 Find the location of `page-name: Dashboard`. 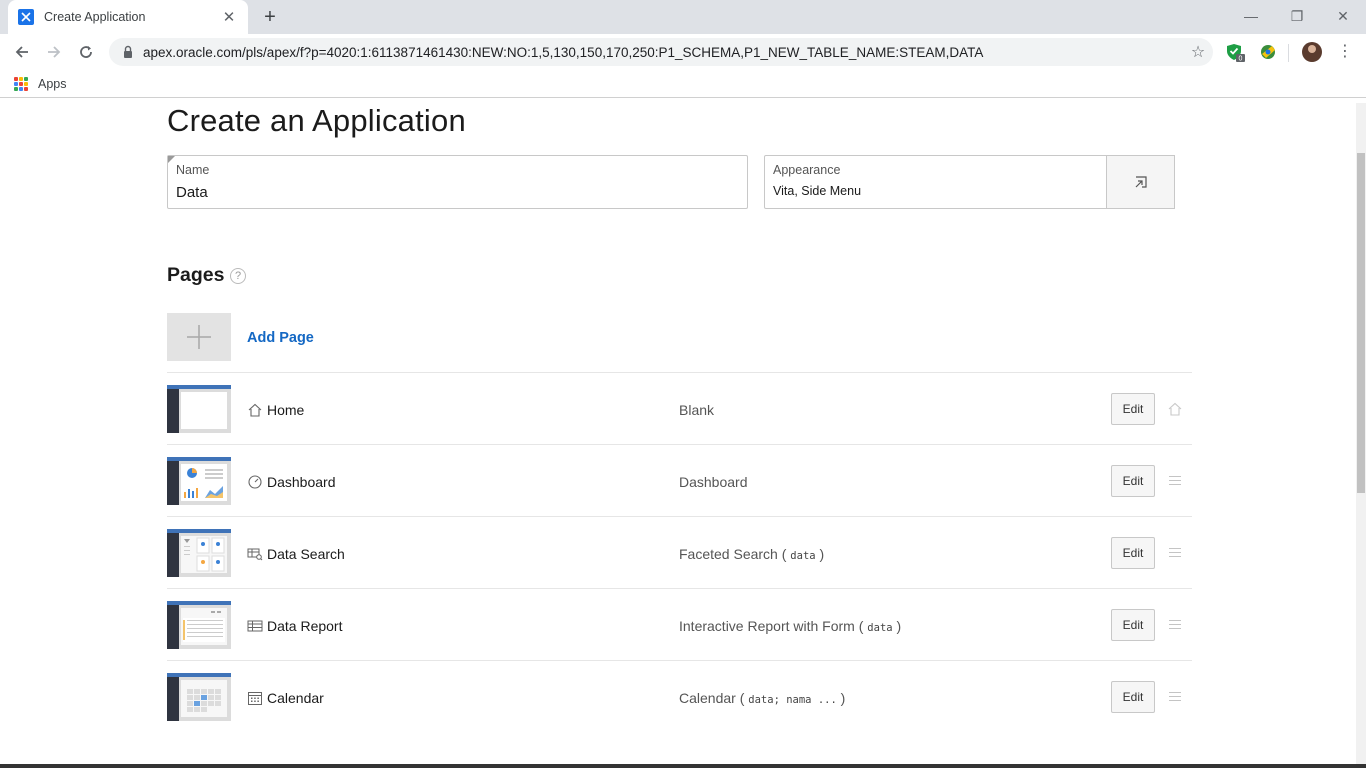

page-name: Dashboard is located at coordinates (301, 482).